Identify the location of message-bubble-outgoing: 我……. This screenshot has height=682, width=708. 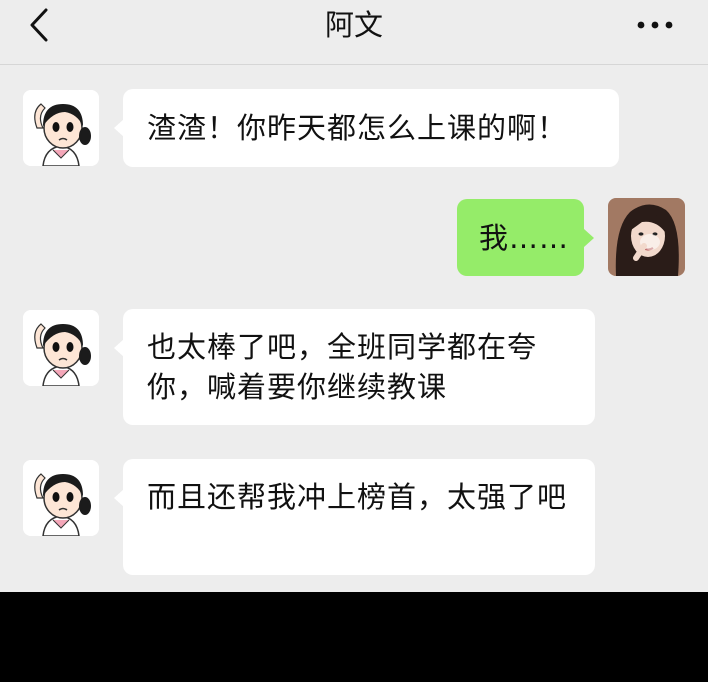
(525, 237).